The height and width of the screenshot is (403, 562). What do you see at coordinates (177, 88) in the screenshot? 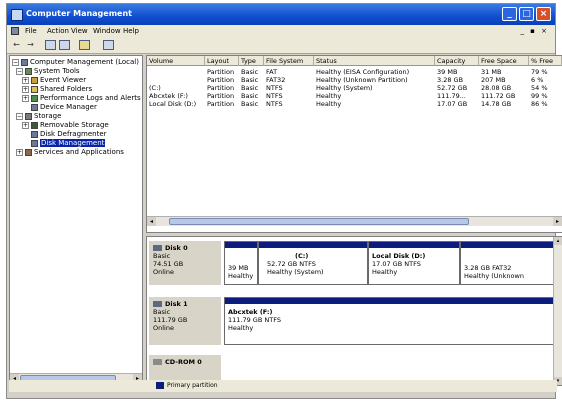
I see `volume-cell: (C:)` at bounding box center [177, 88].